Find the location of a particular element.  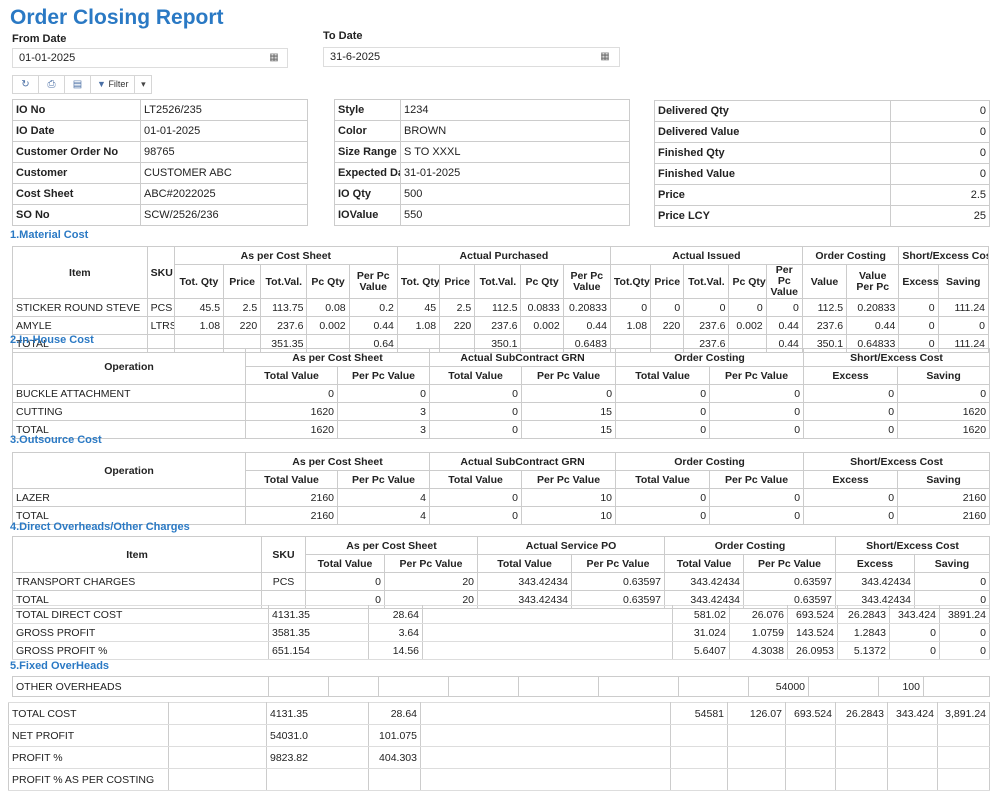

refresh-icon: ↻ is located at coordinates (26, 84).